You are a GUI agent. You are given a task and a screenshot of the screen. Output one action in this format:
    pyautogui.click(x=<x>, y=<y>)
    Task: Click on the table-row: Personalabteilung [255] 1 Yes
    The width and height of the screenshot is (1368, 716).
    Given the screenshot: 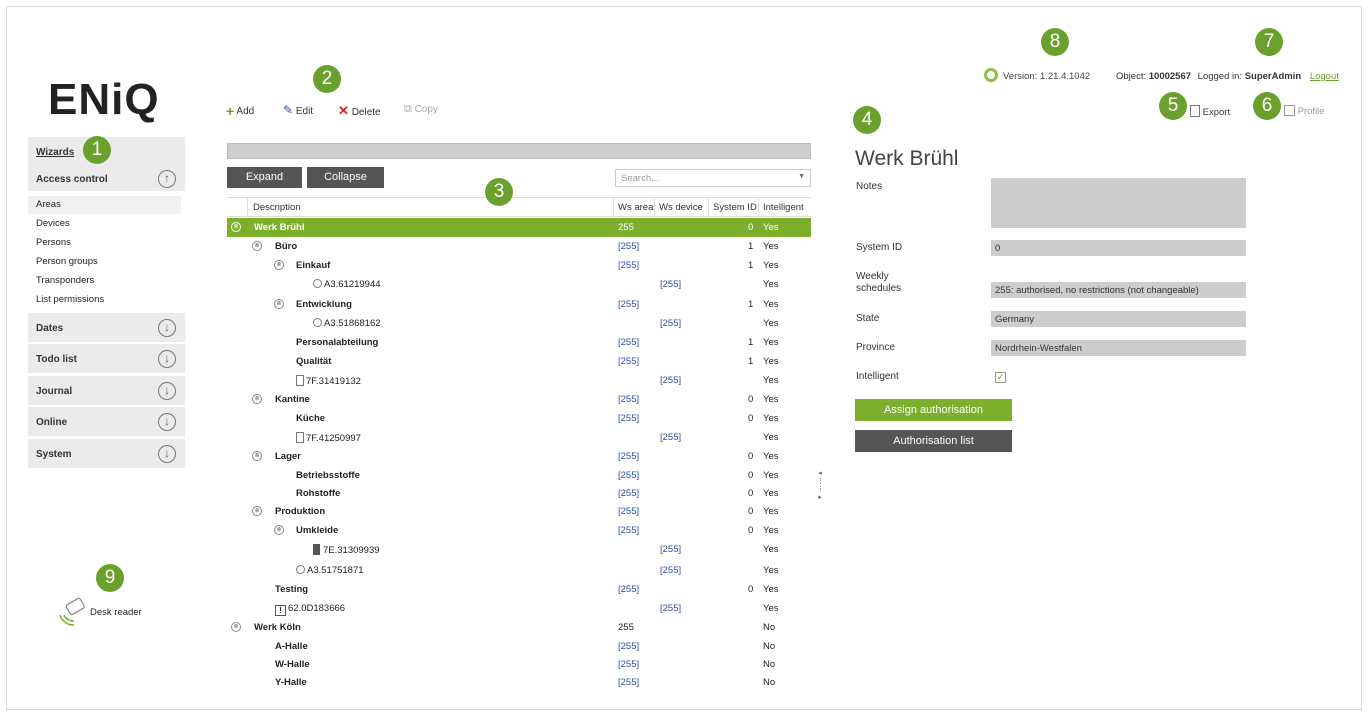 What is the action you would take?
    pyautogui.click(x=519, y=342)
    